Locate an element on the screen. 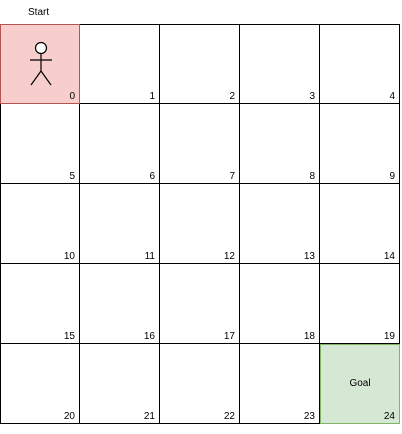  stick-figure-icon is located at coordinates (41, 63).